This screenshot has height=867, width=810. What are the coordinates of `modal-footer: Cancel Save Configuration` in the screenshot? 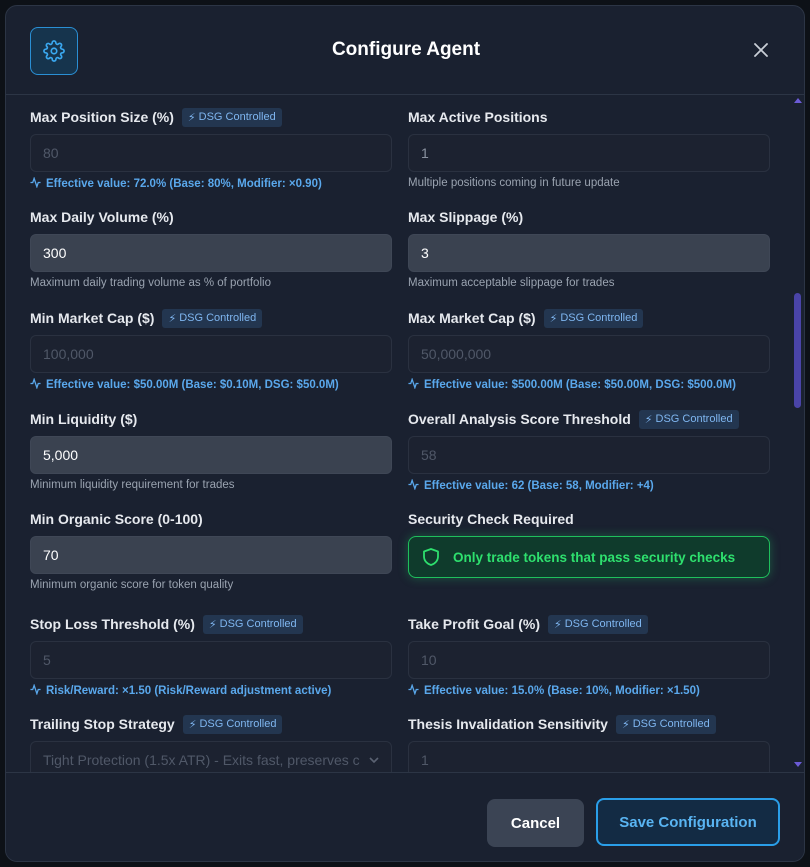 It's located at (405, 816).